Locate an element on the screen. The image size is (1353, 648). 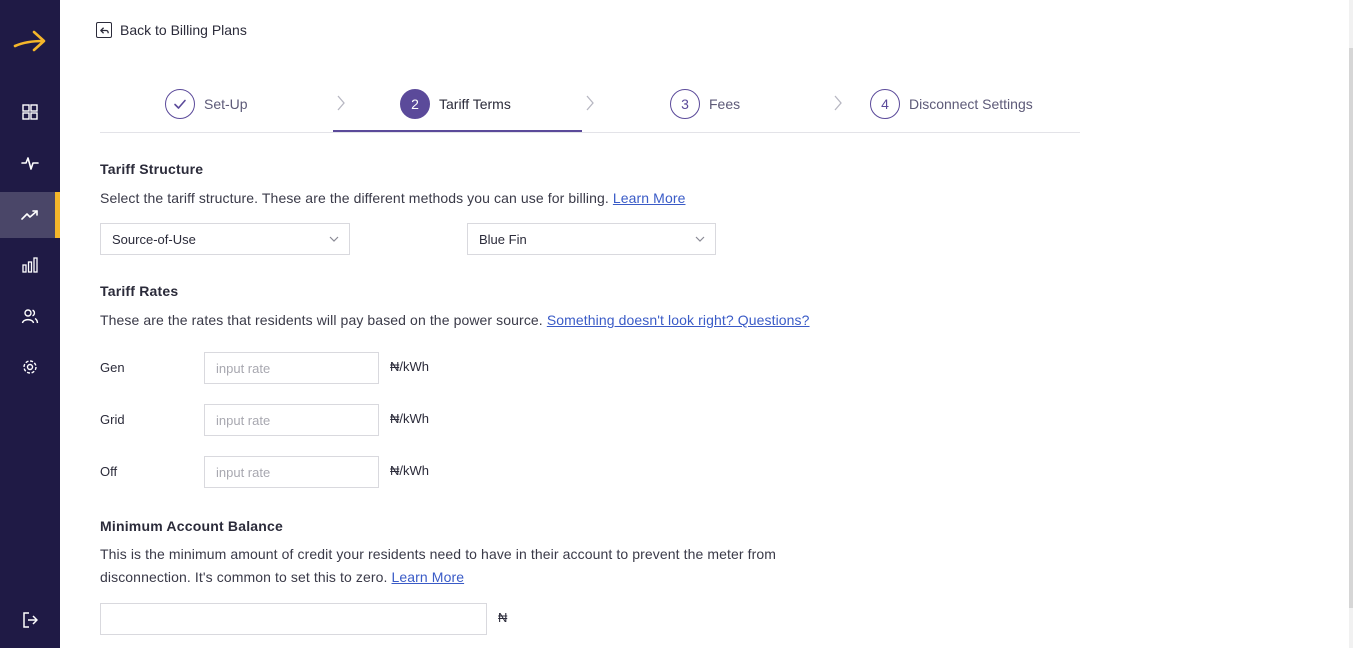
sidebar-item-billing is located at coordinates (30, 215).